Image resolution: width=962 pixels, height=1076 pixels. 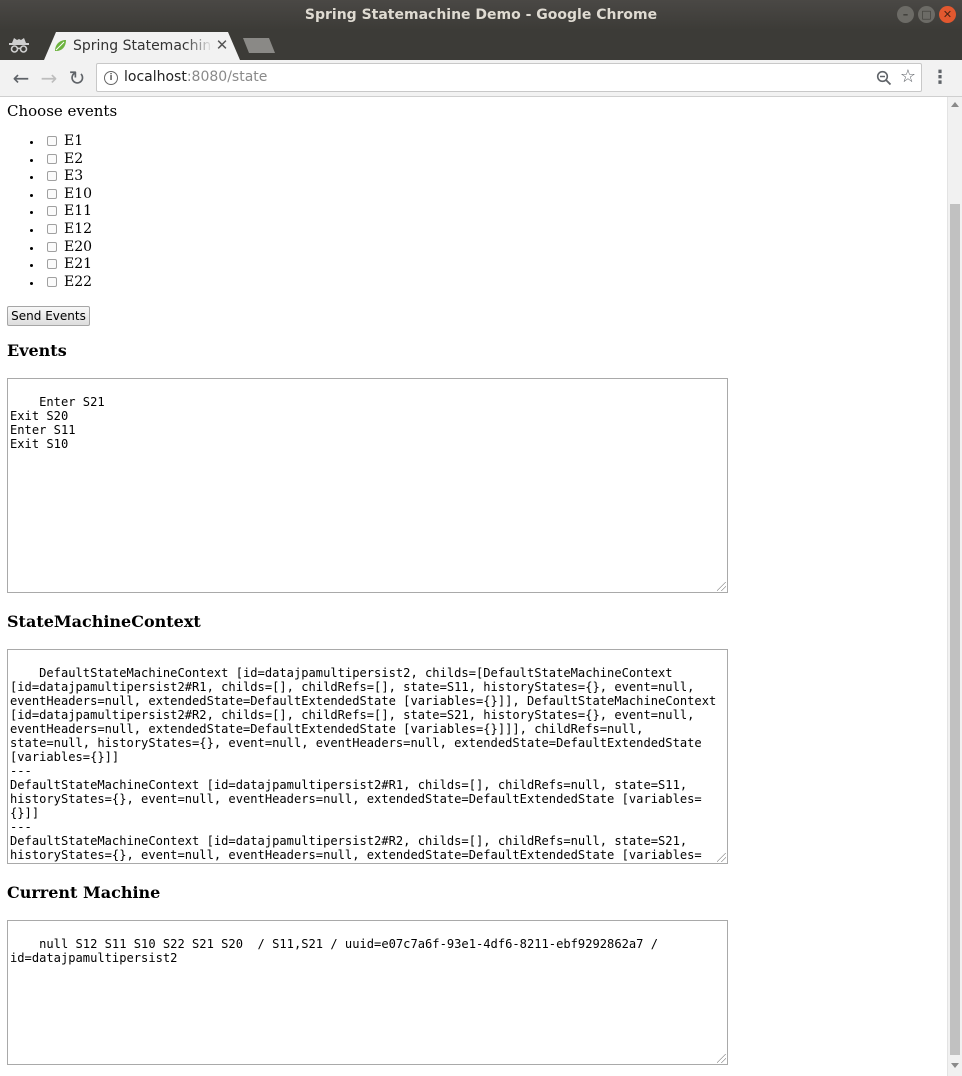 What do you see at coordinates (955, 1065) in the screenshot?
I see `scroll-down-icon` at bounding box center [955, 1065].